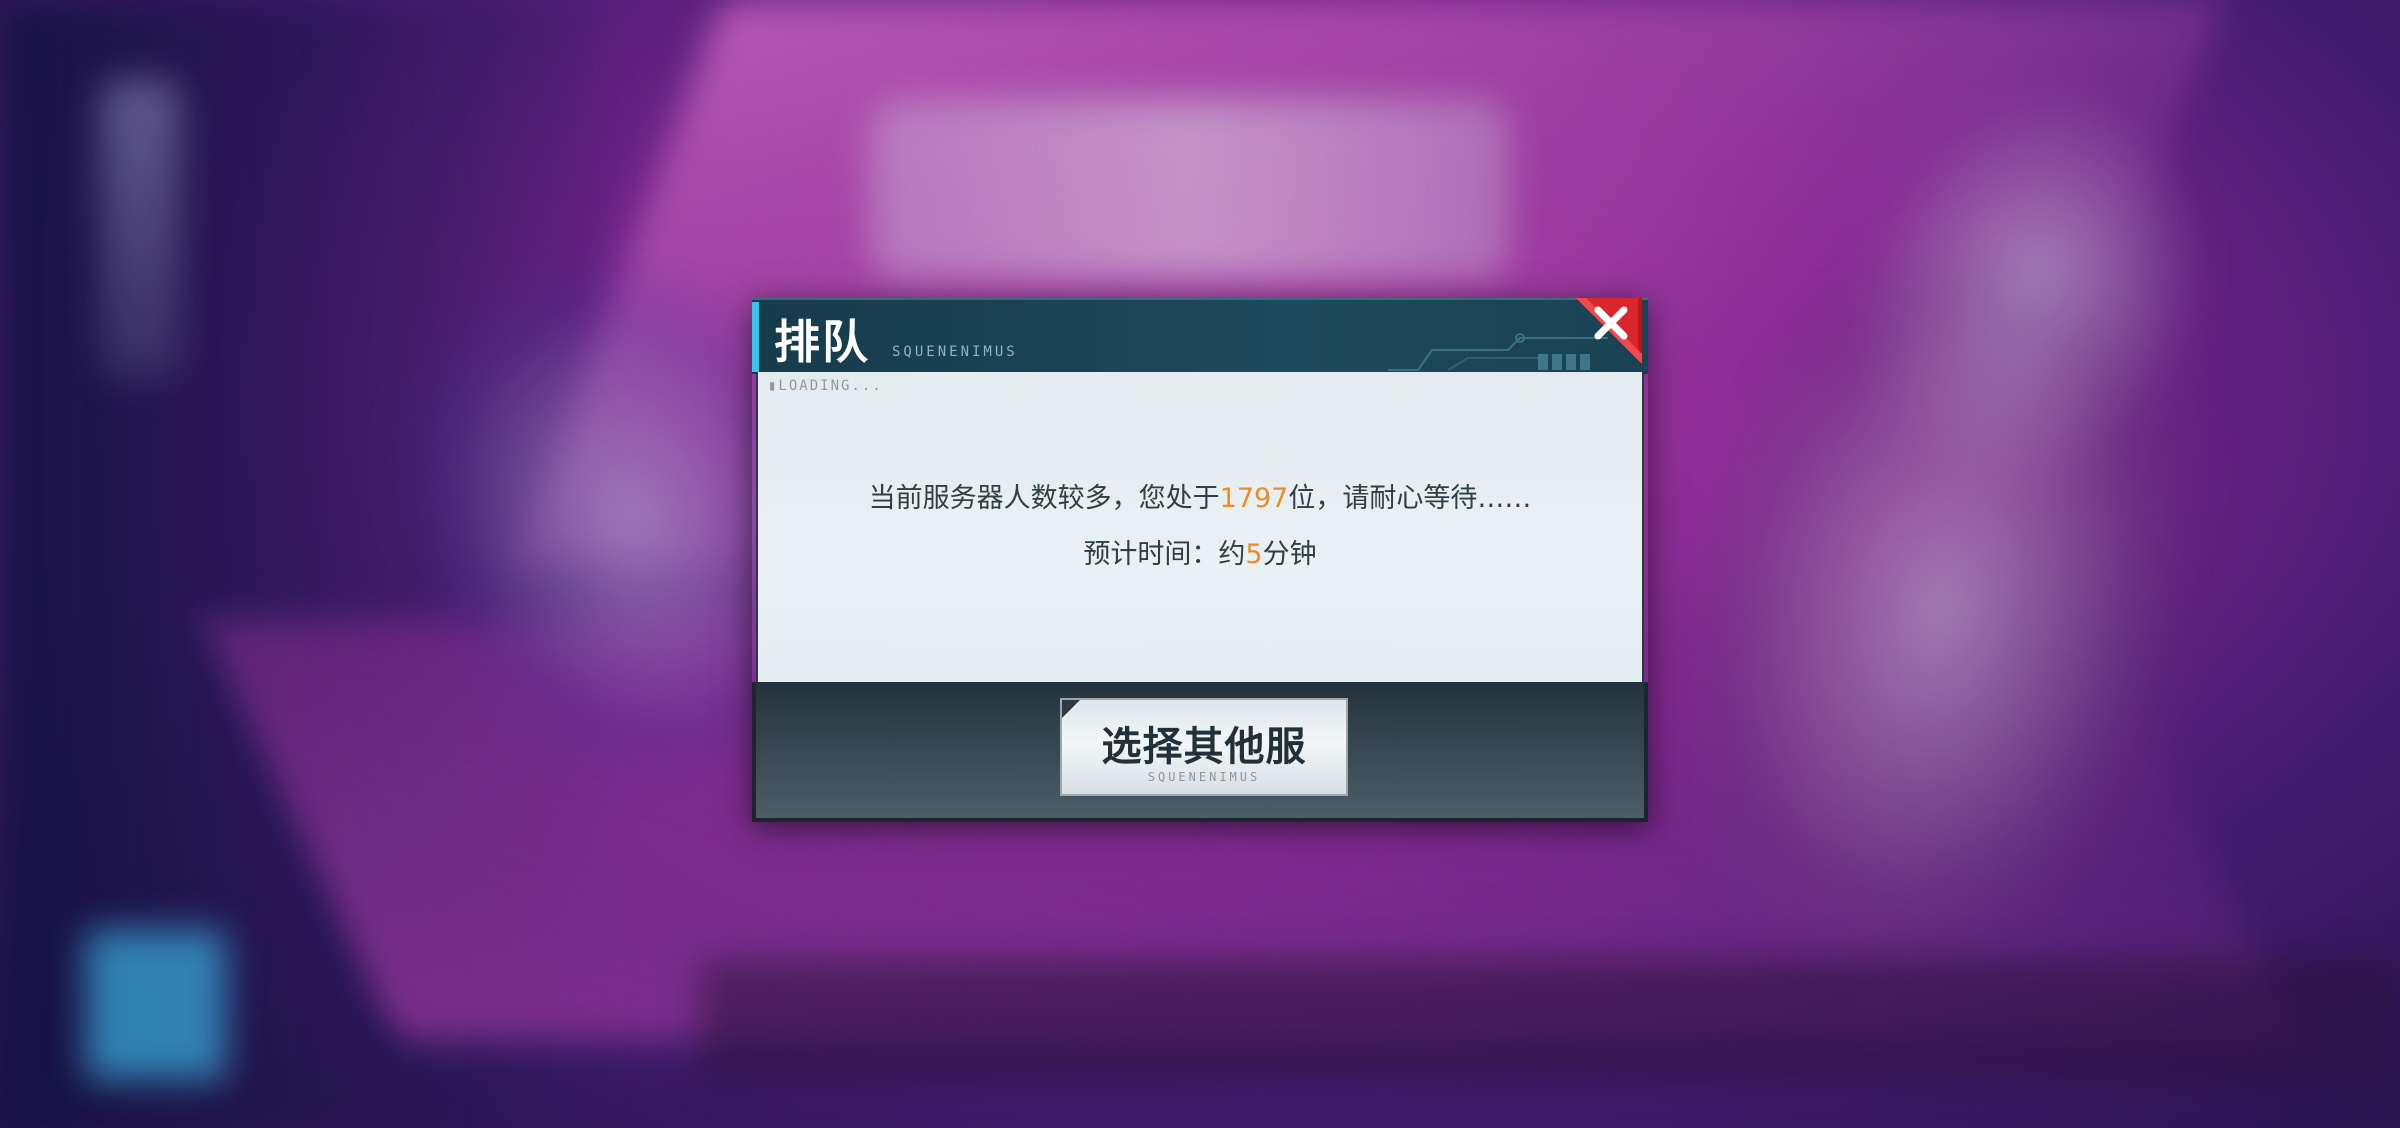 The image size is (2400, 1128). I want to click on select-other-server-button: 选择其他服 SQUENENIMUS, so click(1204, 747).